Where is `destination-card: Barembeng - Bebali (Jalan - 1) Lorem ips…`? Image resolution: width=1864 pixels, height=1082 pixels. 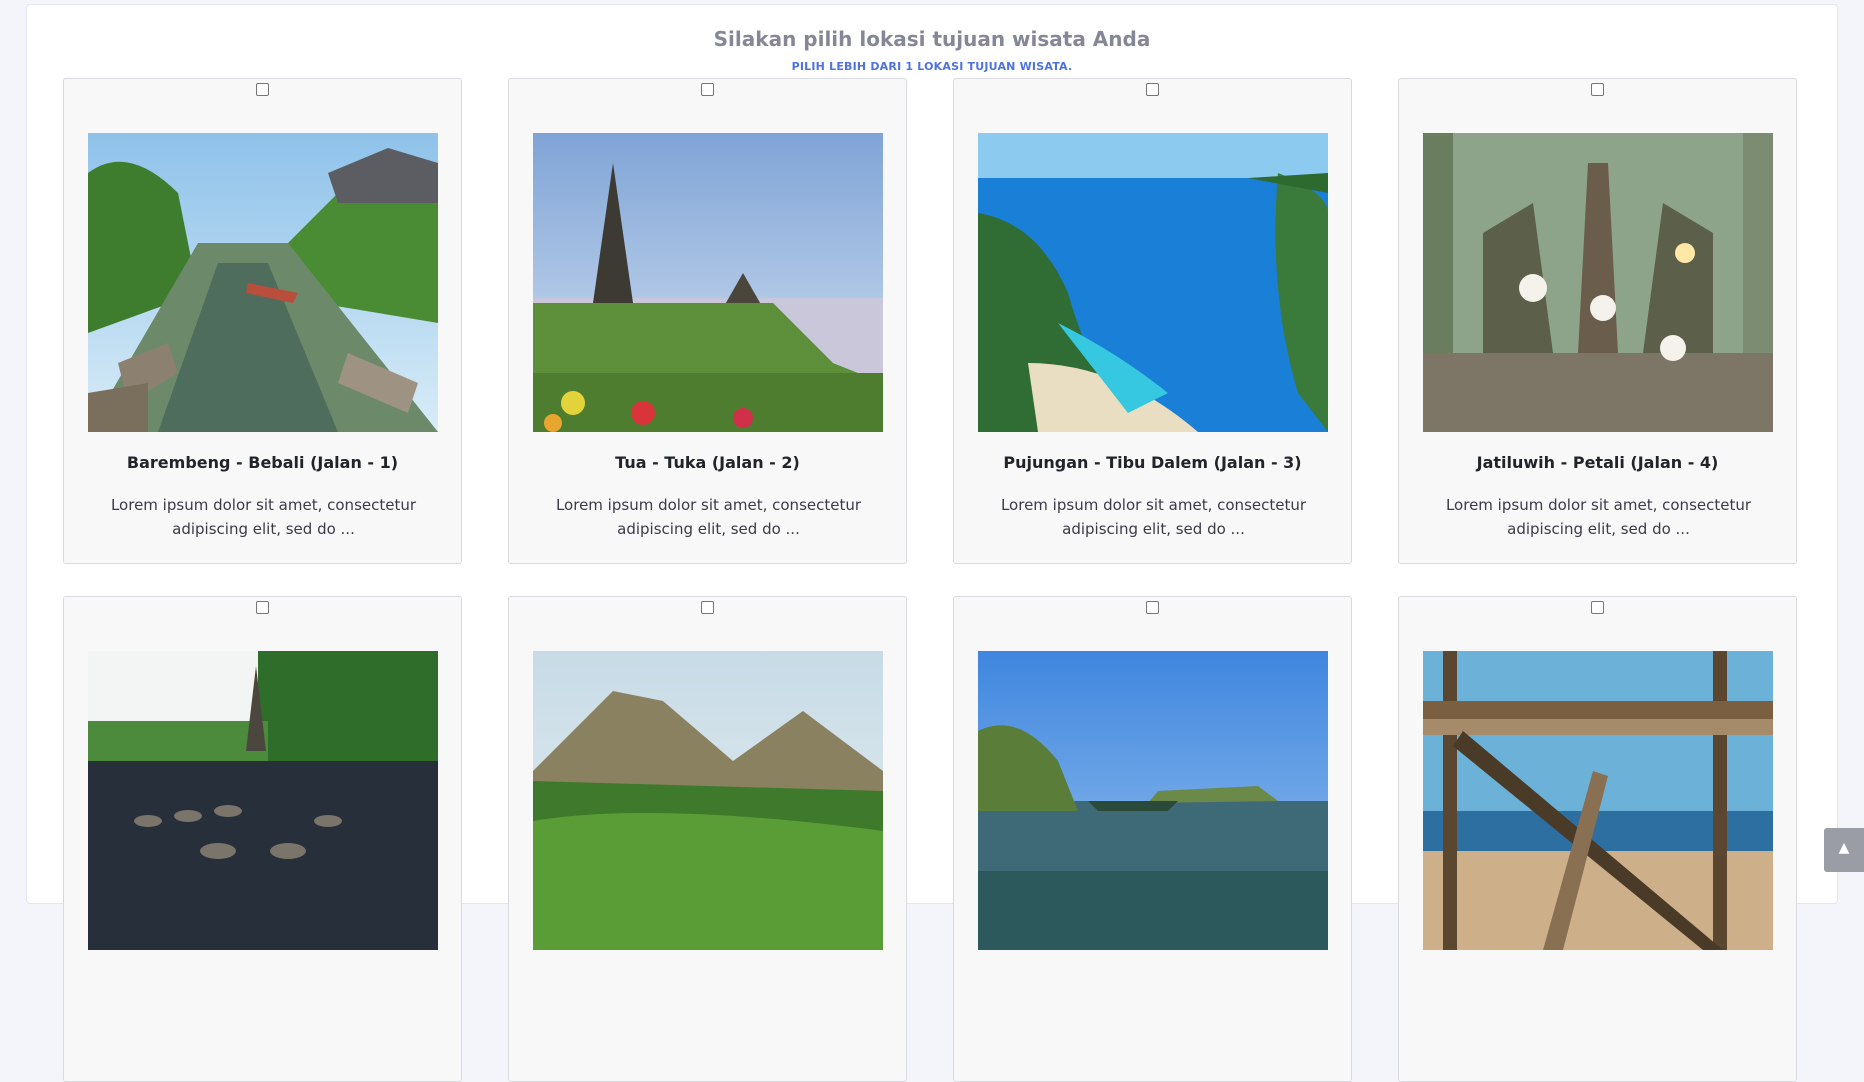
destination-card: Barembeng - Bebali (Jalan - 1) Lorem ips… is located at coordinates (262, 321).